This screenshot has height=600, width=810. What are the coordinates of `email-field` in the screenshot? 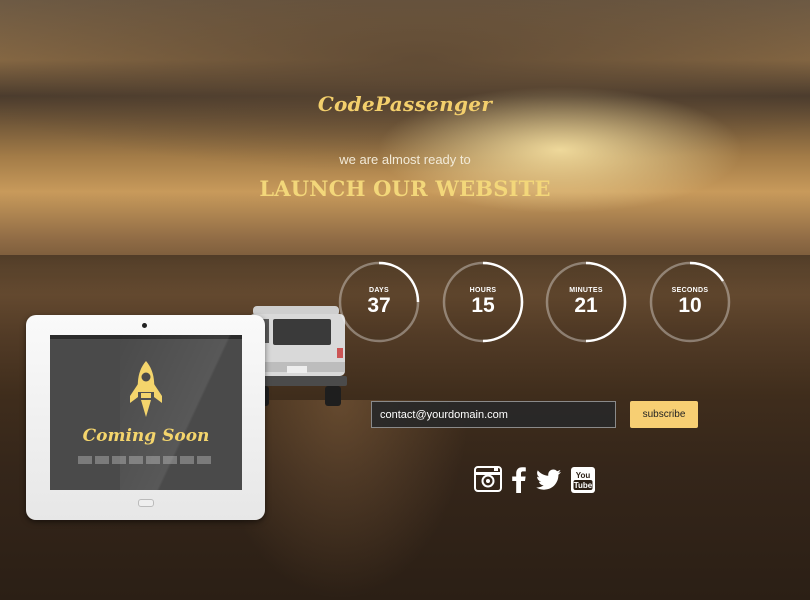 It's located at (493, 414).